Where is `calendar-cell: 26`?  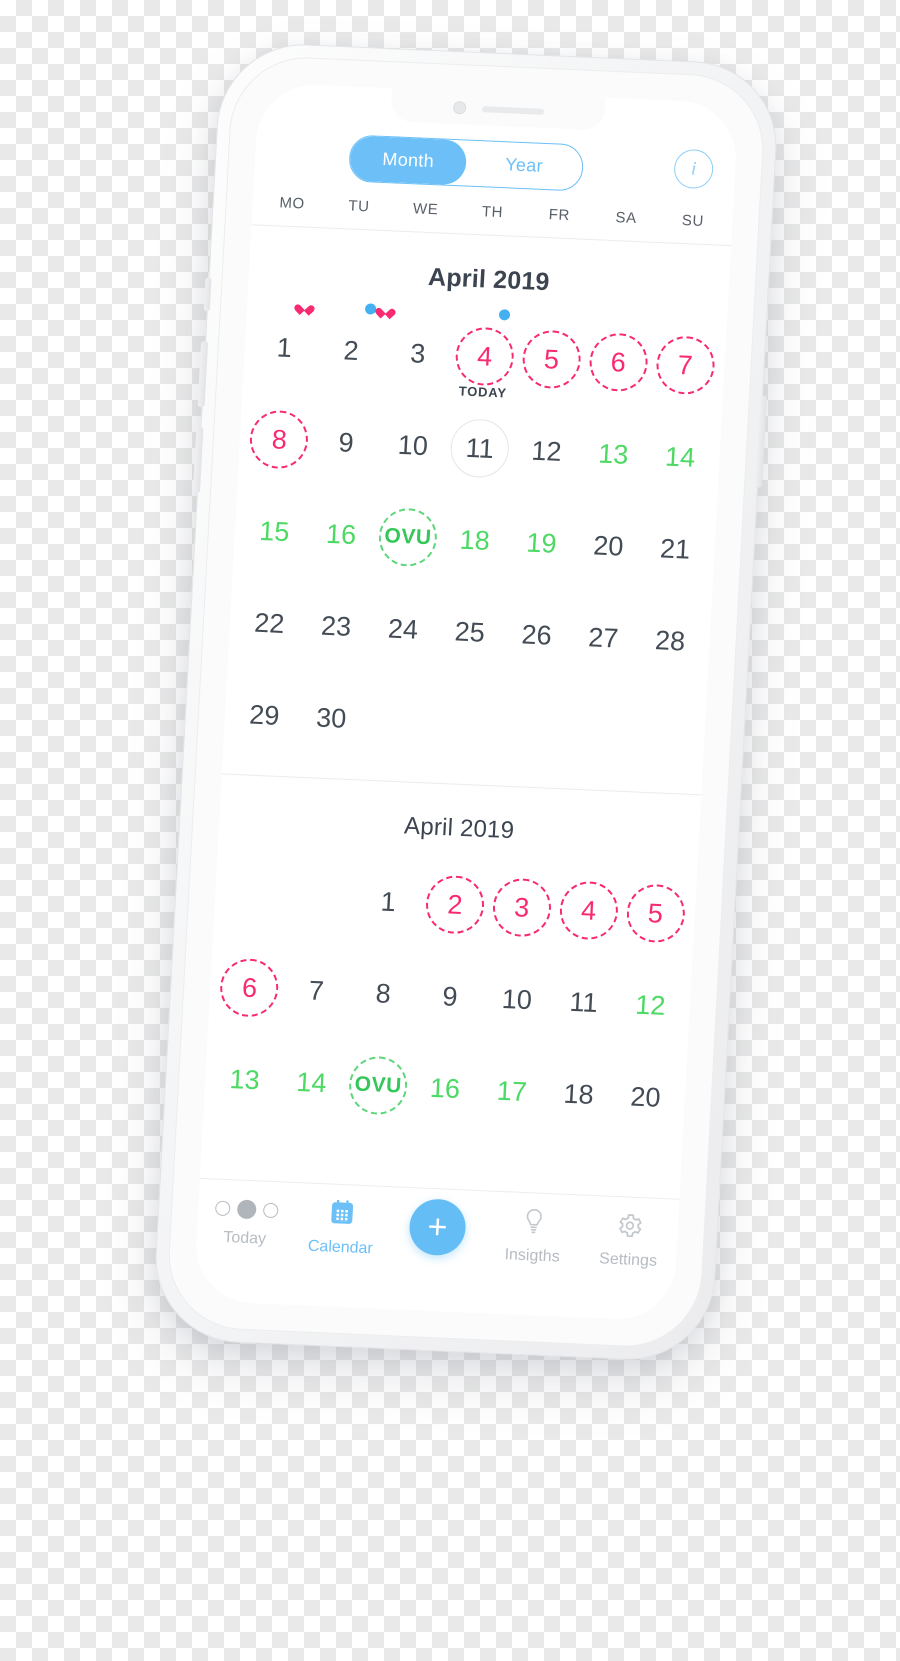 calendar-cell: 26 is located at coordinates (537, 635).